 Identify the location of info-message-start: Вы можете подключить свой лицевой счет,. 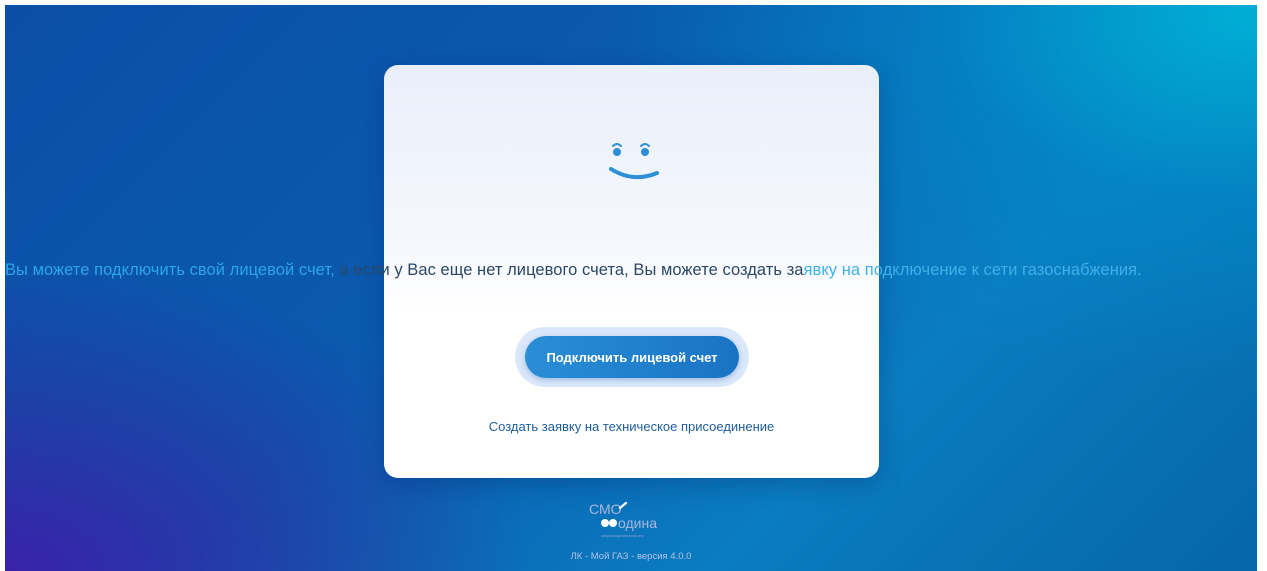
(172, 270).